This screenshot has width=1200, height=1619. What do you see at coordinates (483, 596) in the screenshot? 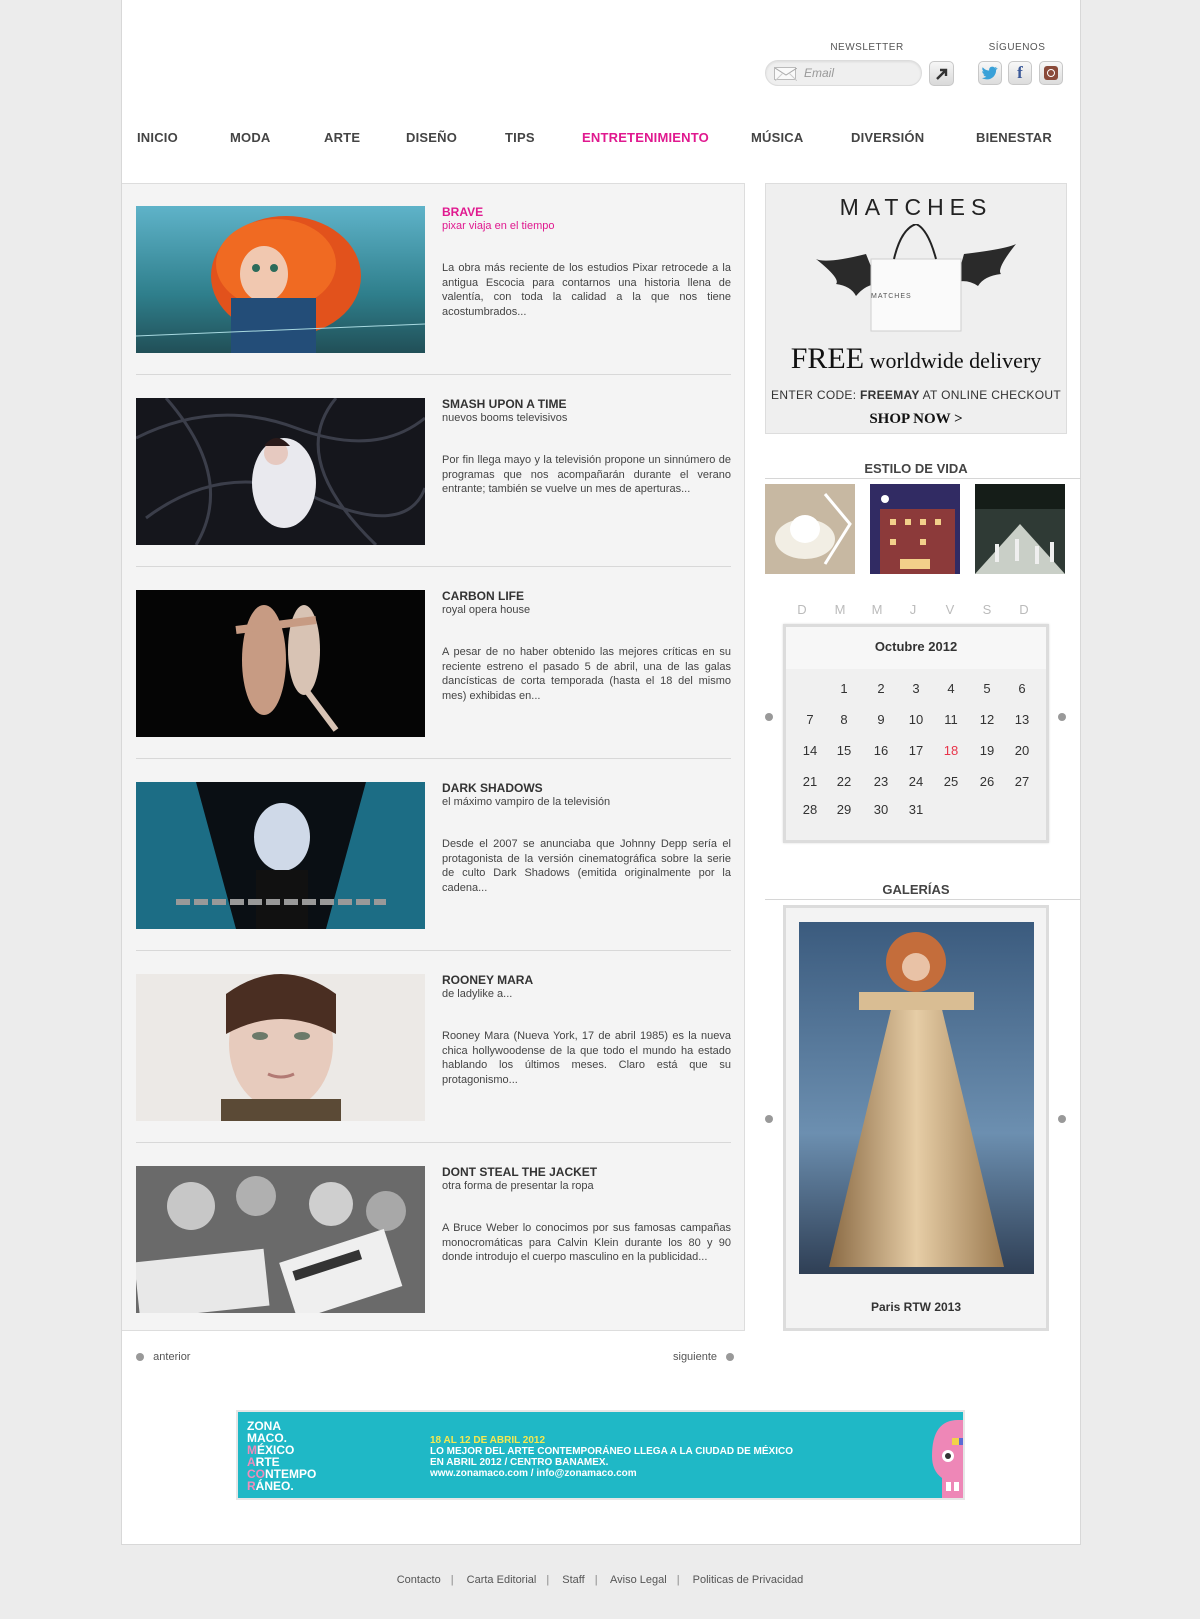
I see `article-title: CARBON LIFE` at bounding box center [483, 596].